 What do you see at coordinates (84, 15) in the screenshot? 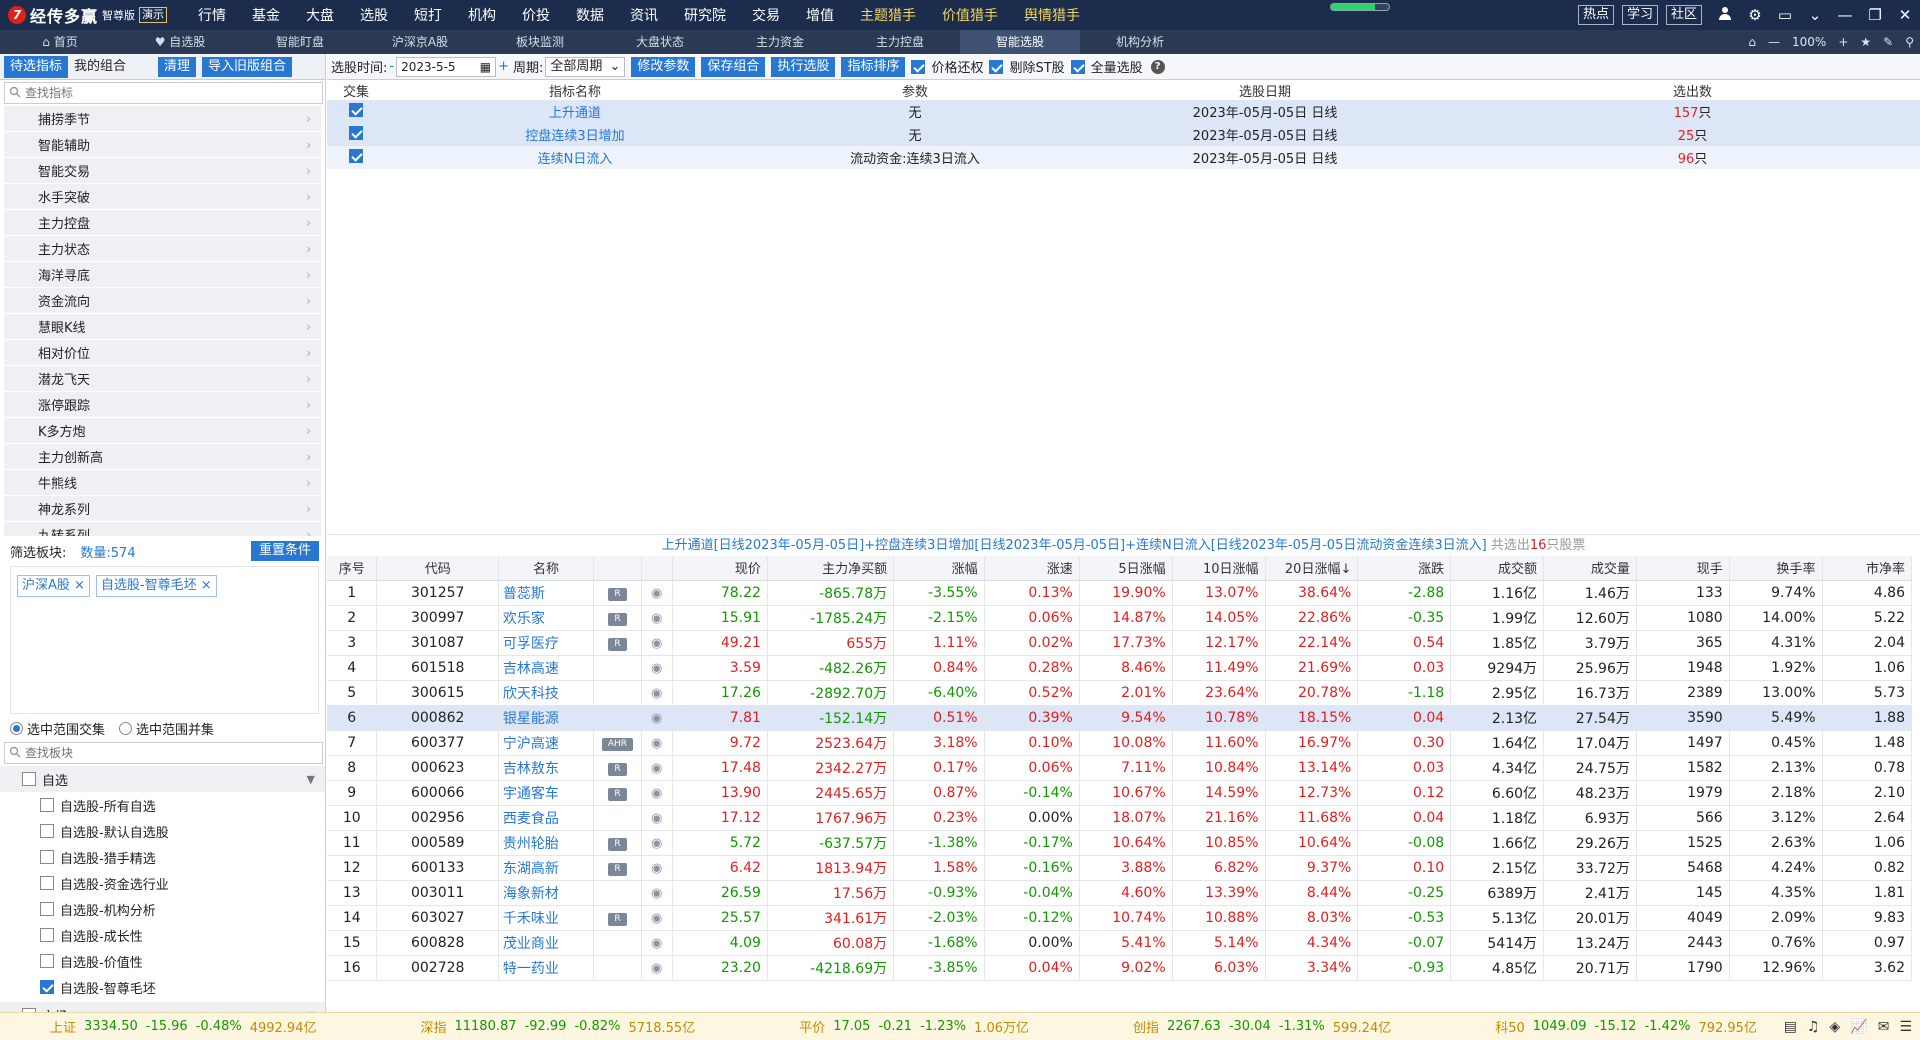
I see `app-logo: 7 经传多赢 智尊版 演示` at bounding box center [84, 15].